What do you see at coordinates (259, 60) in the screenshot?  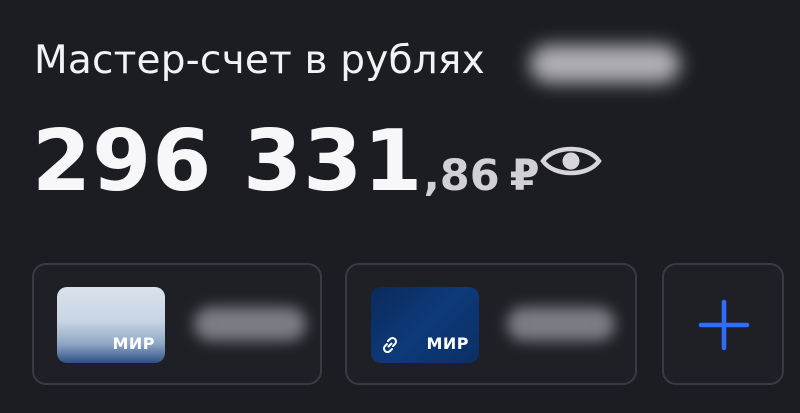 I see `account-title: Мастер-счет в рублях` at bounding box center [259, 60].